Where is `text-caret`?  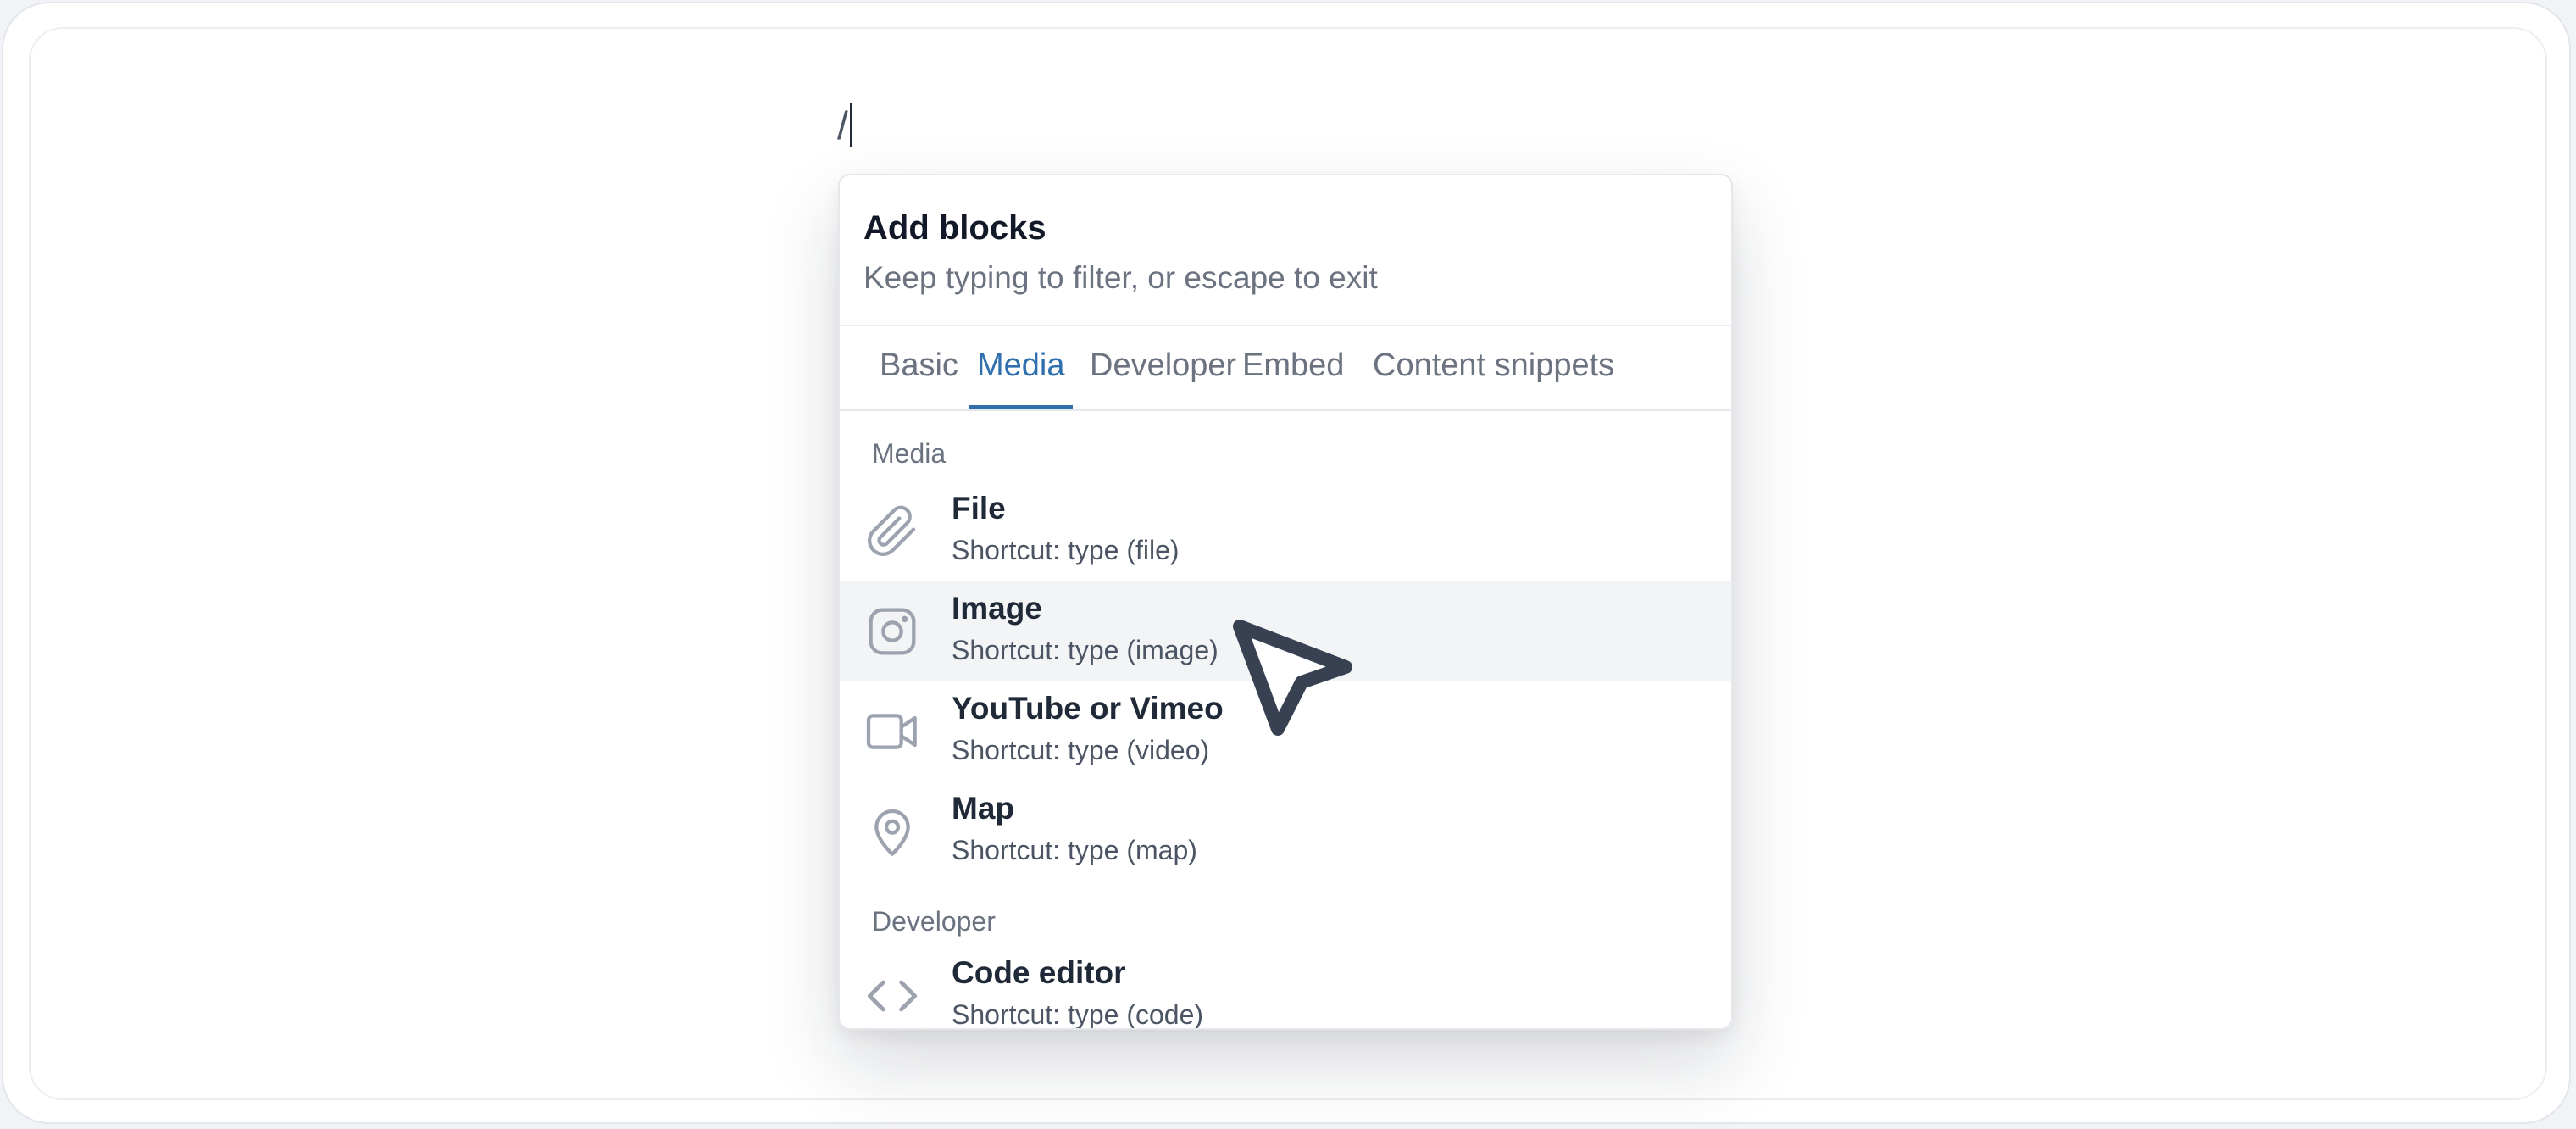 text-caret is located at coordinates (850, 125).